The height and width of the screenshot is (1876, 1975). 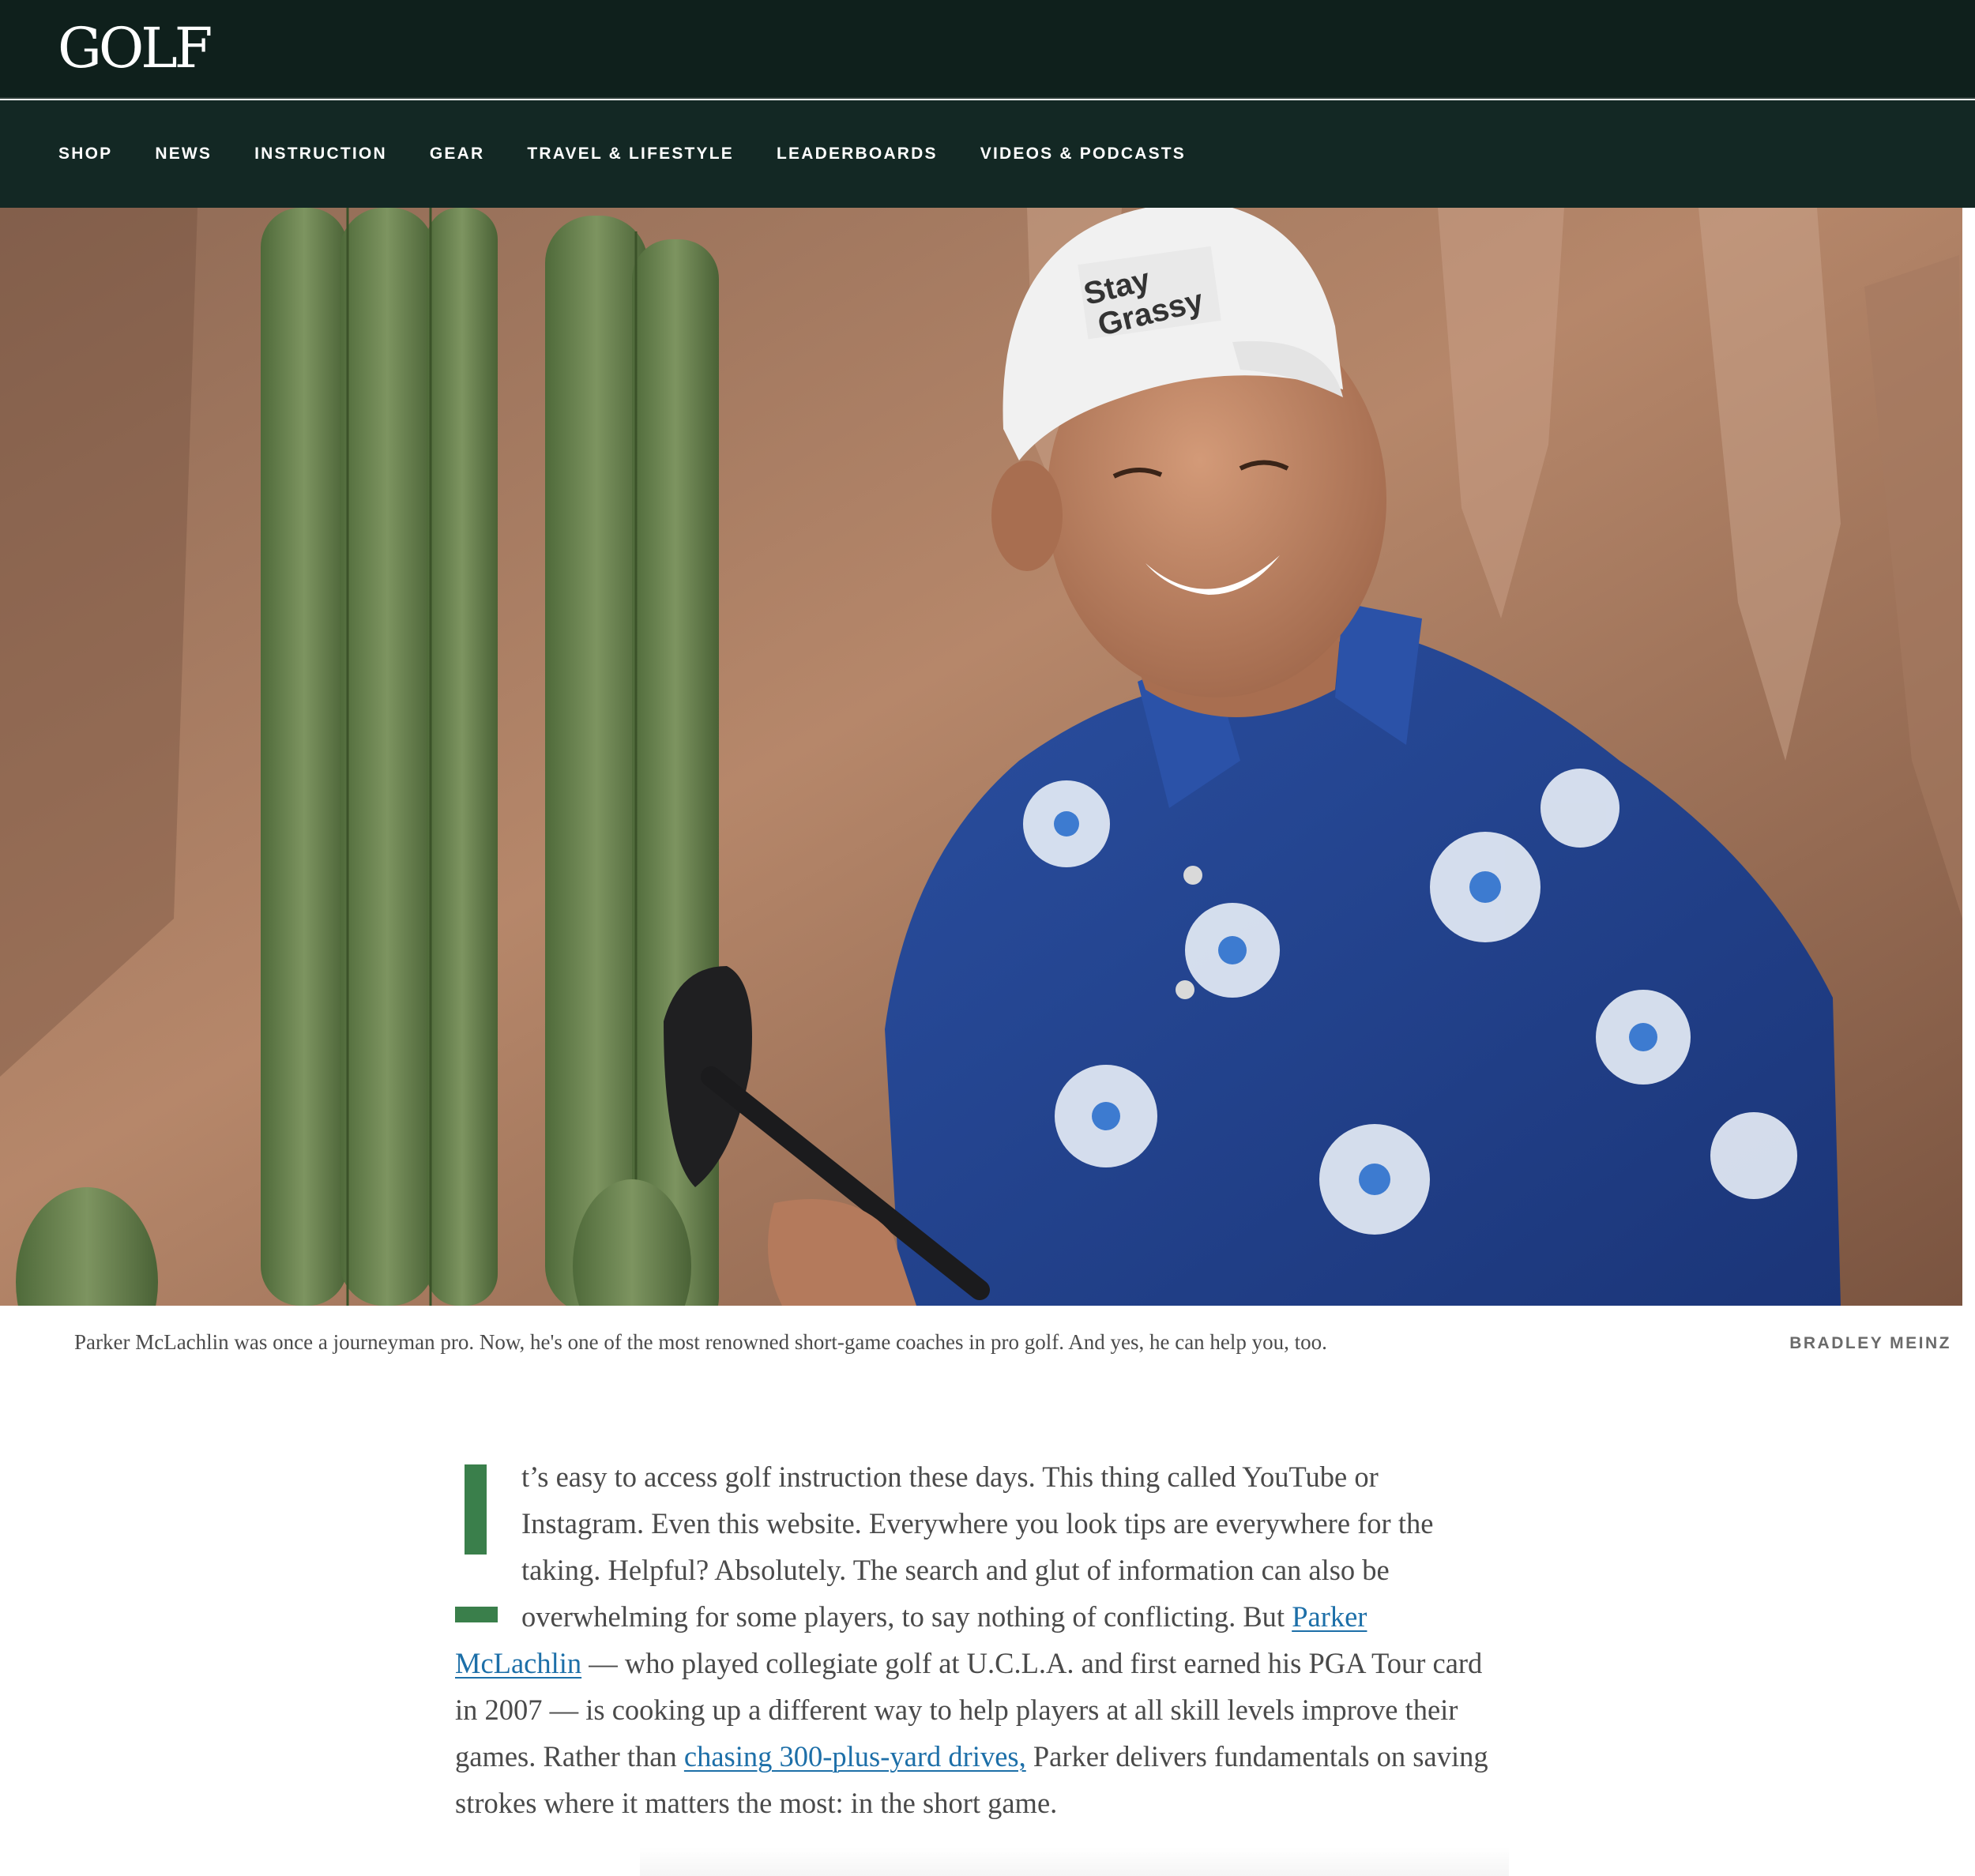 What do you see at coordinates (631, 154) in the screenshot?
I see `nav-item-travel-lifestyle: TRAVEL & LIFESTYLE` at bounding box center [631, 154].